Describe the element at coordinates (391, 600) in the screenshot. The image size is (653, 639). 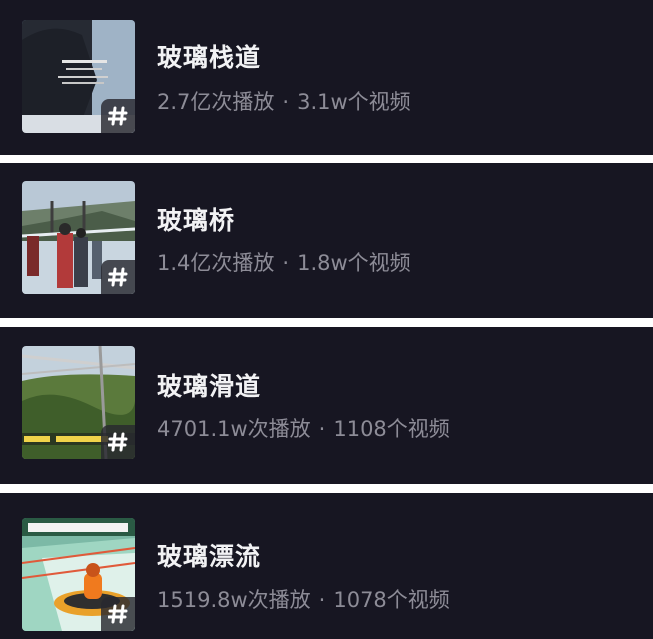
I see `video-count: 1078个视频` at that location.